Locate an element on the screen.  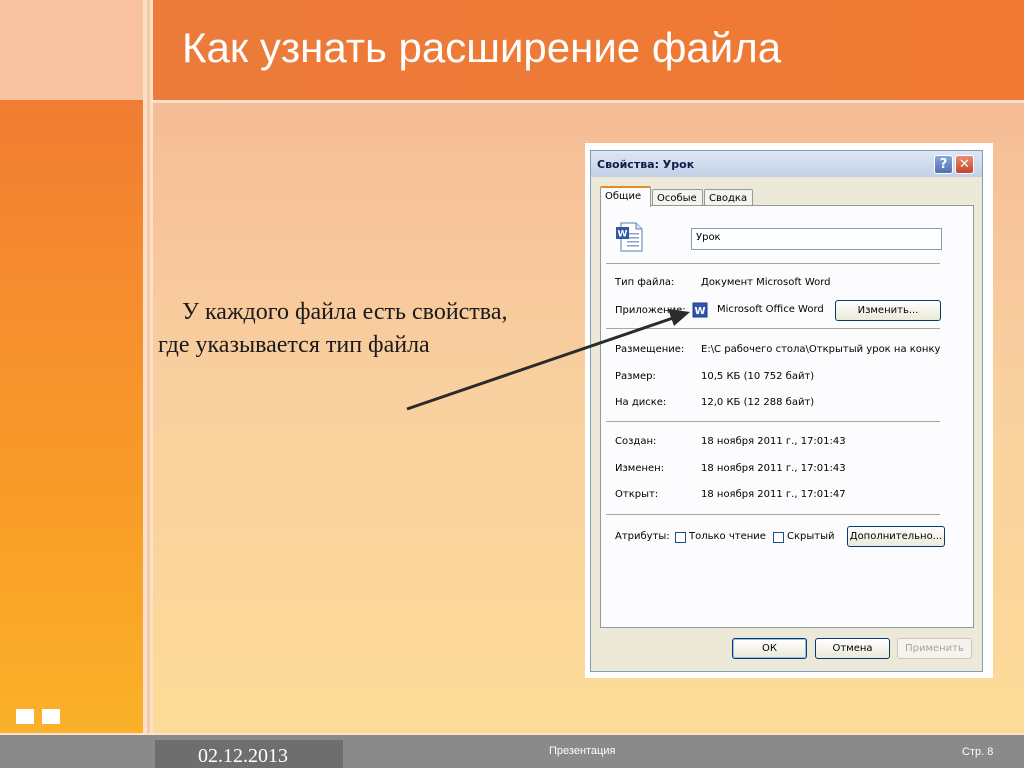
location-label: Размещение: is located at coordinates (650, 349).